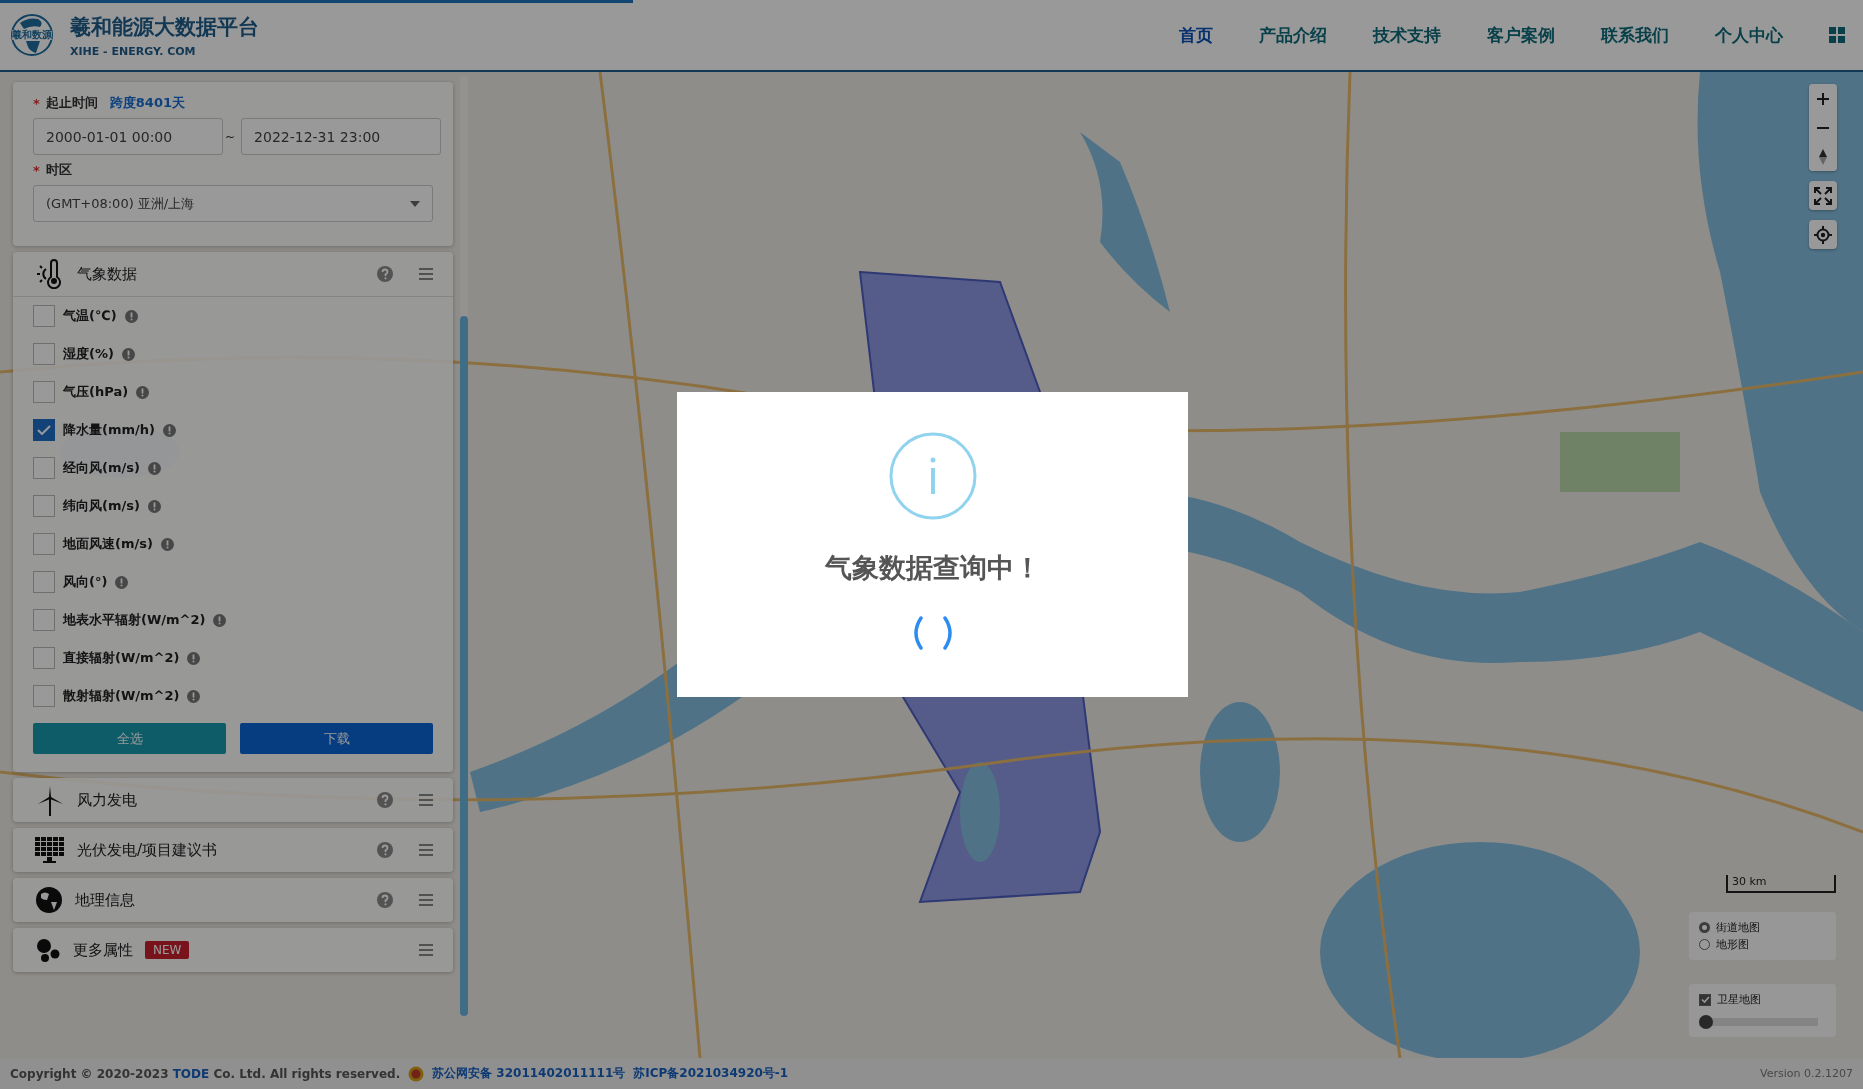  I want to click on locate-button, so click(1823, 234).